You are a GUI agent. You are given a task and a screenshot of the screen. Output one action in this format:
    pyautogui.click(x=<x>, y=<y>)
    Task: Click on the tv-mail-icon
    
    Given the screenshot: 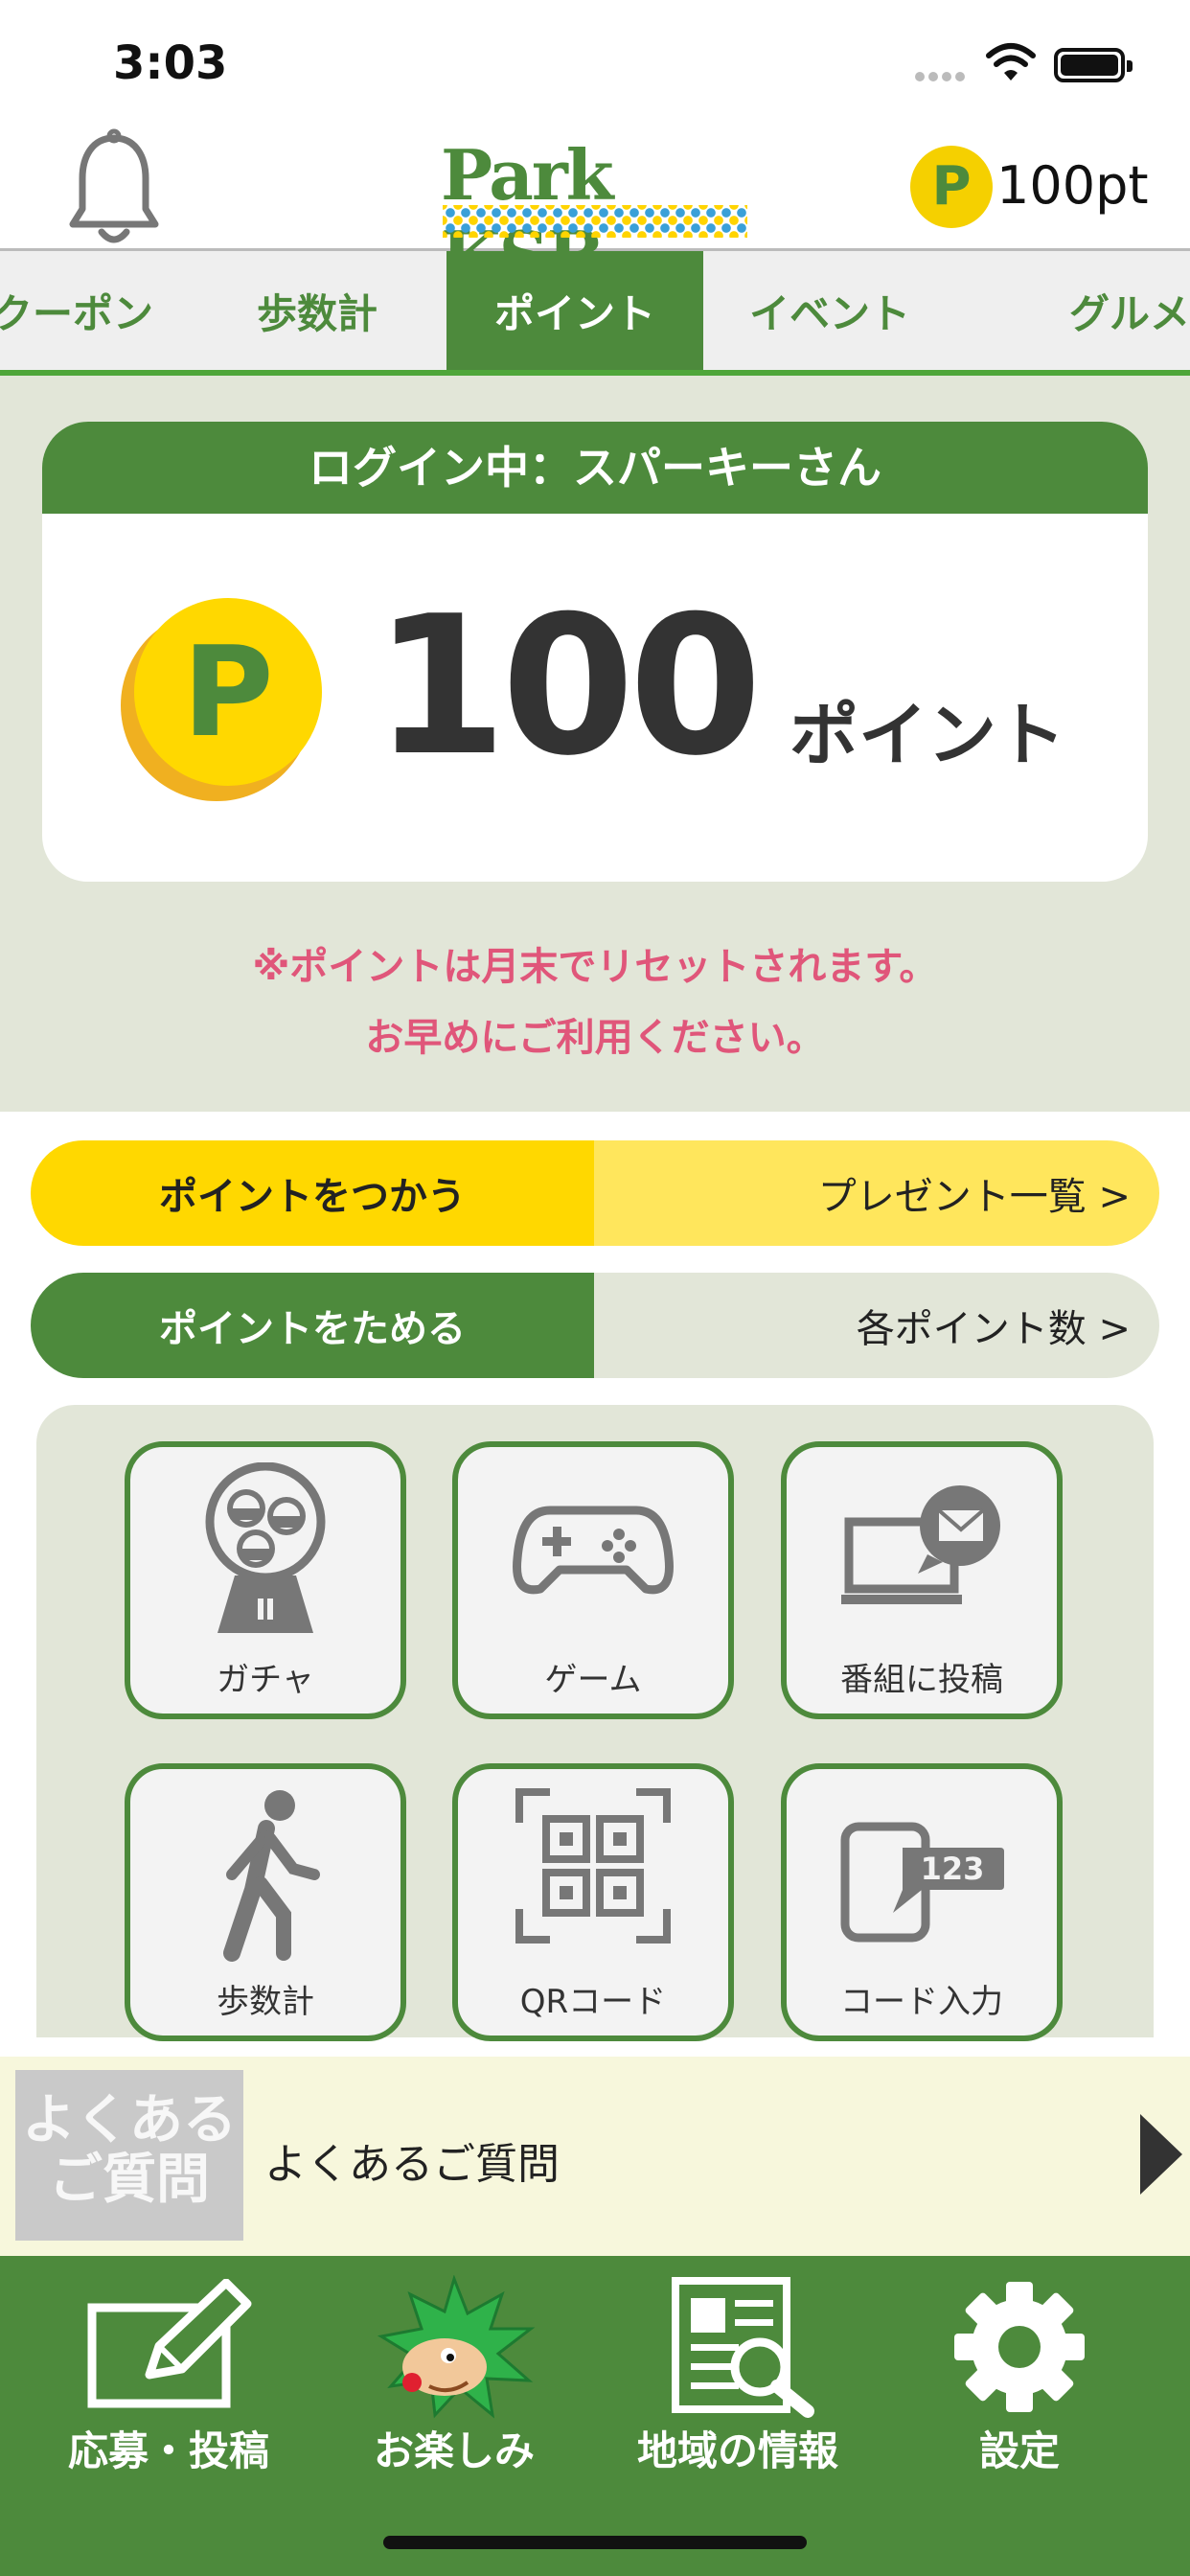 What is the action you would take?
    pyautogui.click(x=921, y=1544)
    